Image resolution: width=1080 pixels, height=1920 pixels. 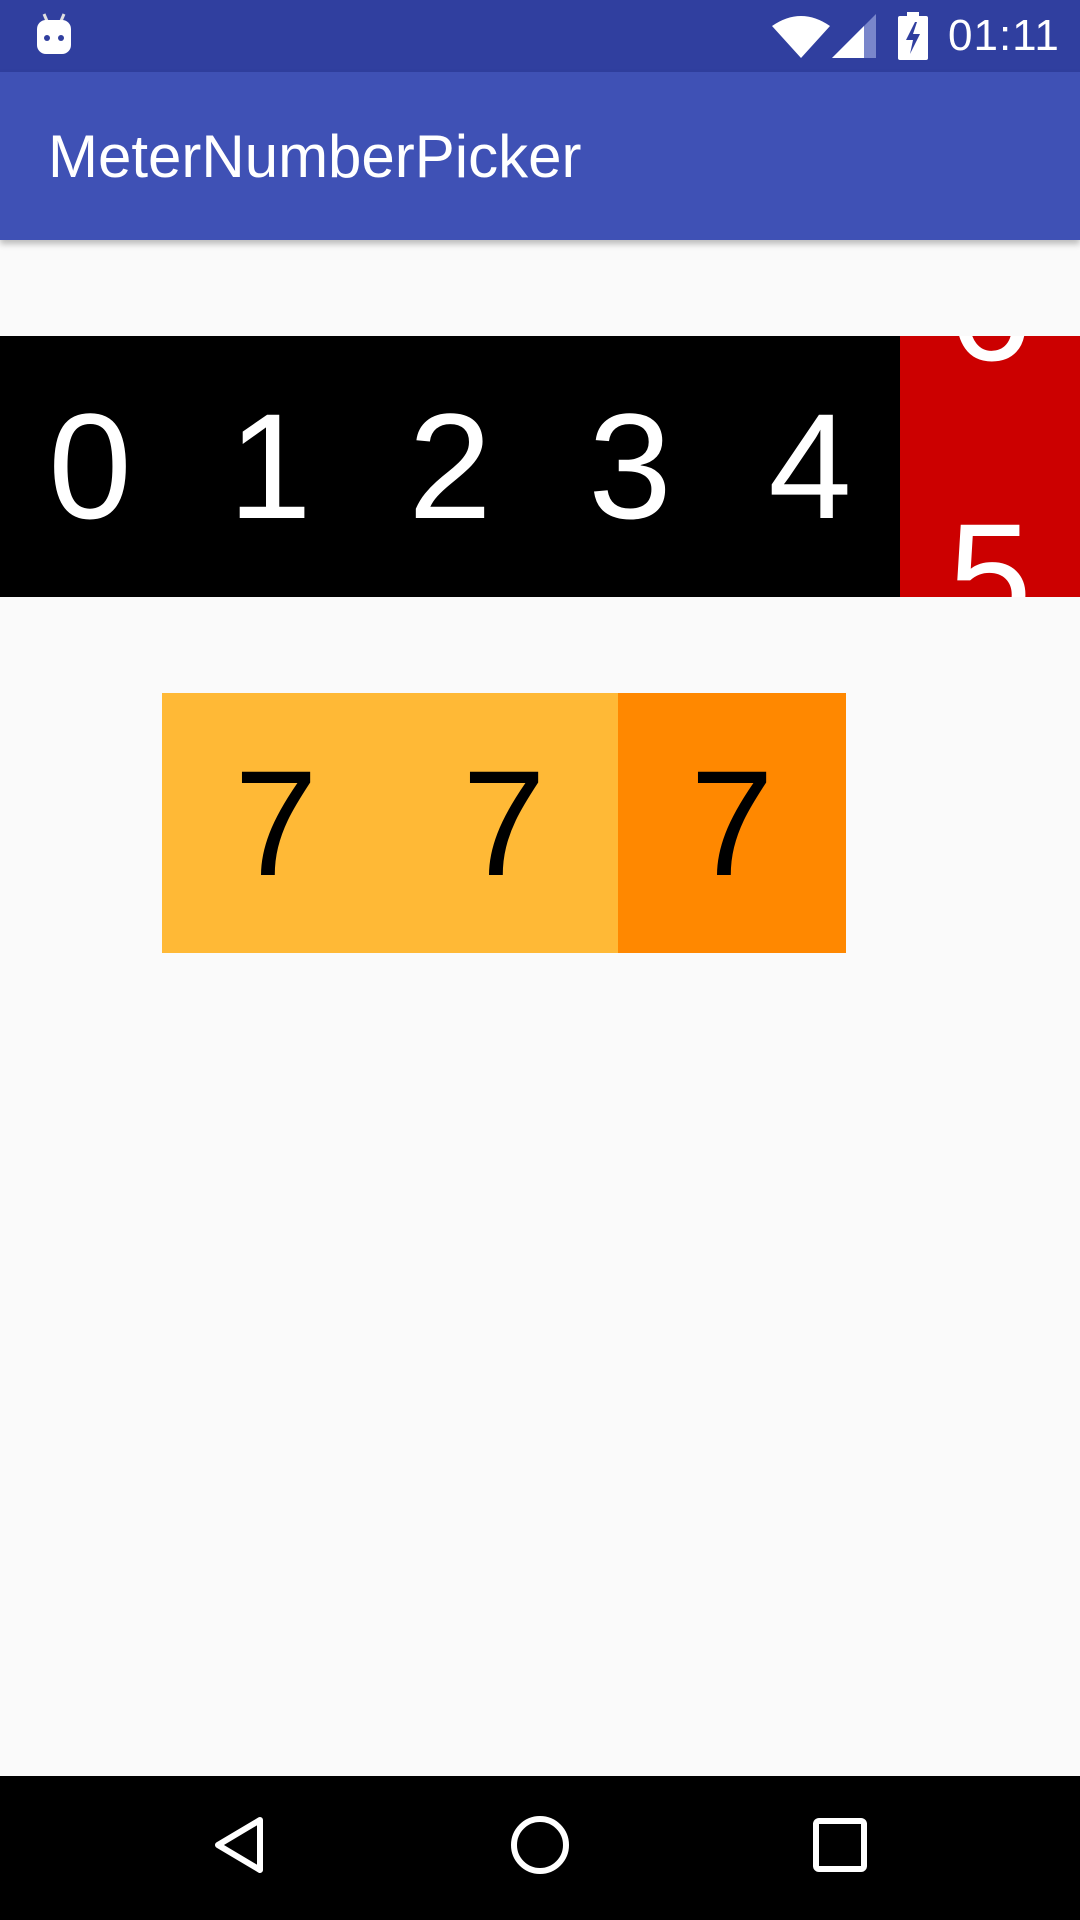 I want to click on meter-number-picker-secondary: 7 7 7, so click(x=504, y=823).